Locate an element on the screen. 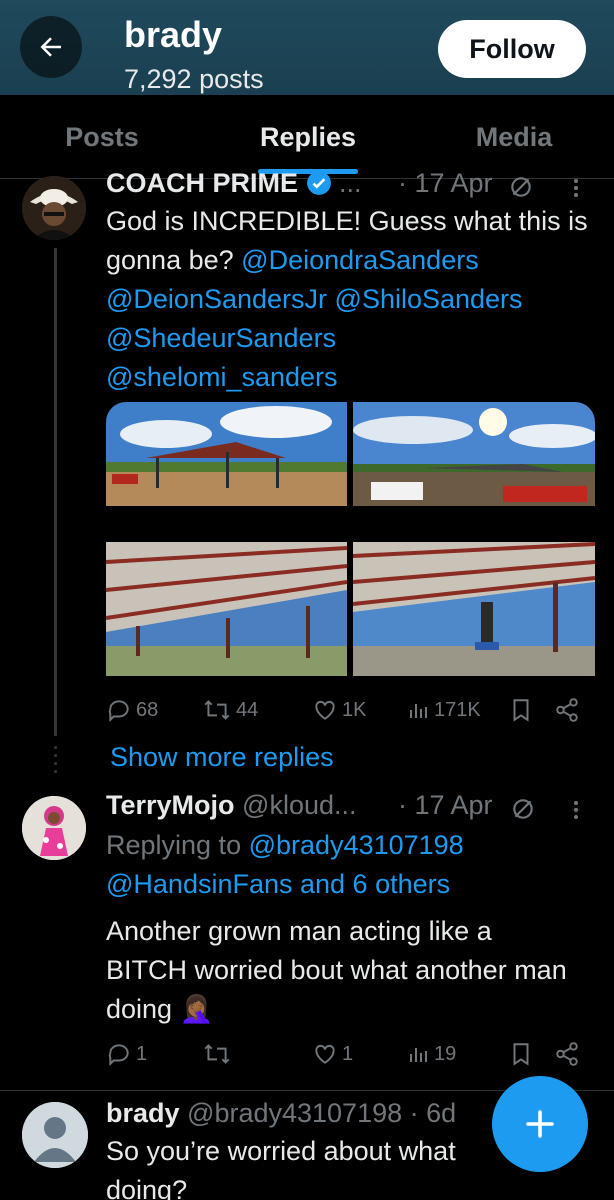  like-count: 1 is located at coordinates (348, 1053).